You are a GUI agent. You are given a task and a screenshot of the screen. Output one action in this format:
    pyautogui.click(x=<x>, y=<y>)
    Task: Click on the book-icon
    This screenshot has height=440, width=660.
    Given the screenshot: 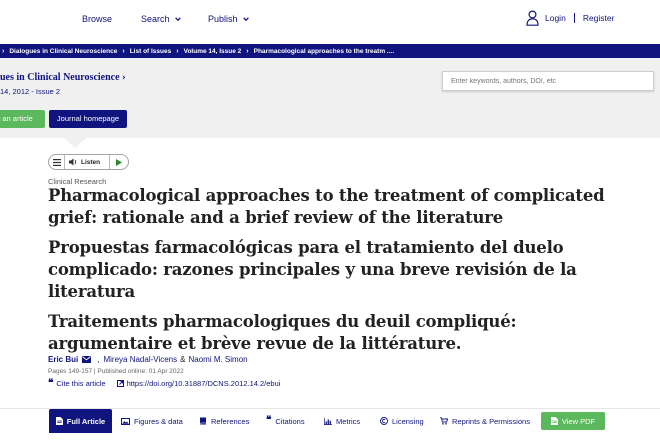 What is the action you would take?
    pyautogui.click(x=202, y=421)
    